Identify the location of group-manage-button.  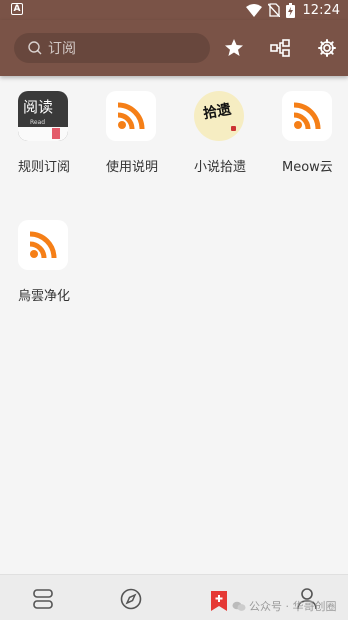
(280, 48).